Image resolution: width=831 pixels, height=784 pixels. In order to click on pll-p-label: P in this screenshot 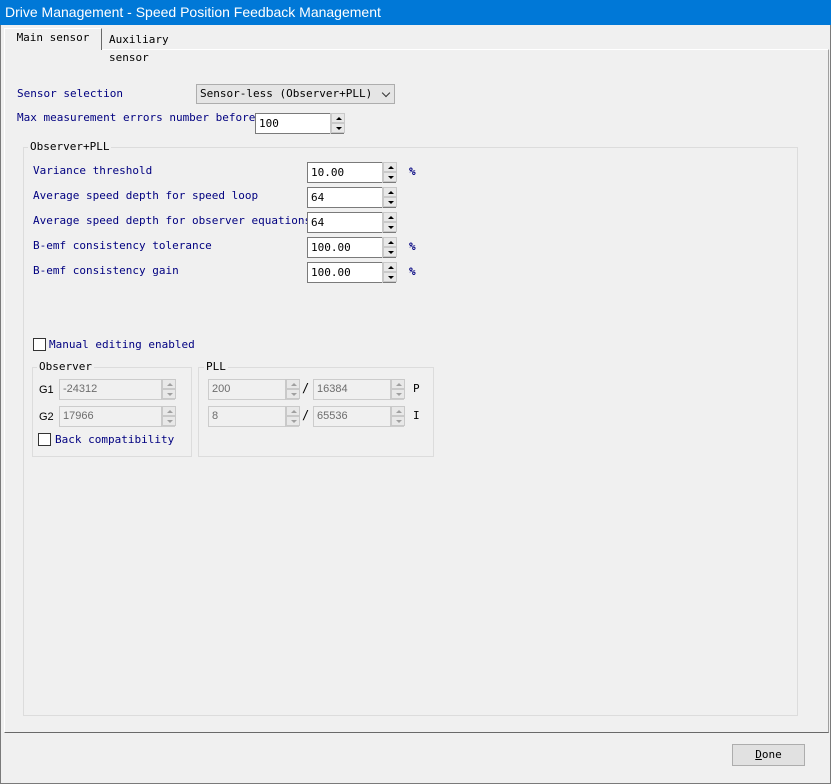, I will do `click(416, 388)`.